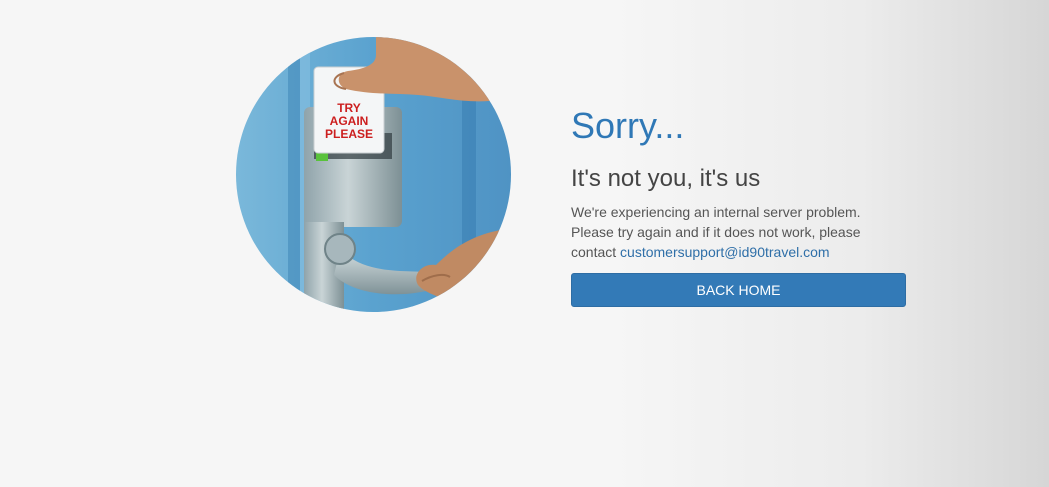 Image resolution: width=1049 pixels, height=487 pixels. What do you see at coordinates (349, 108) in the screenshot?
I see `card-text-line-1: TRY` at bounding box center [349, 108].